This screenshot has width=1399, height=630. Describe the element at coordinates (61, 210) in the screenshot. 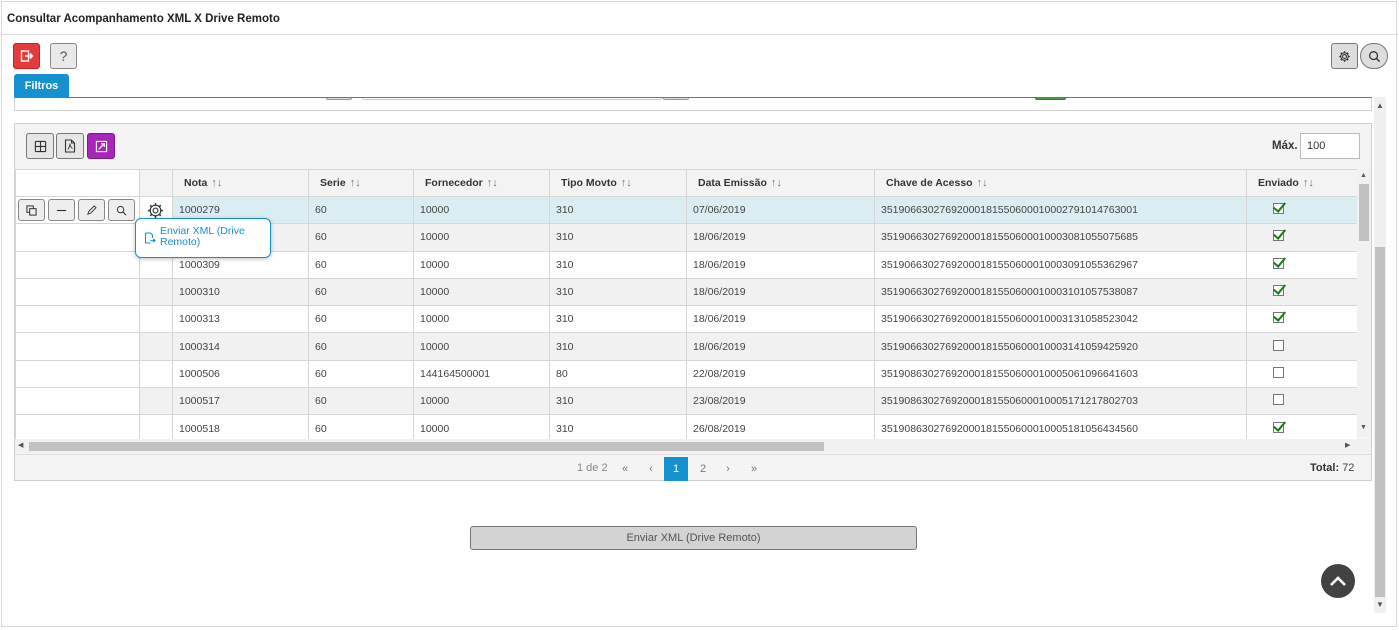

I see `remove-button` at that location.